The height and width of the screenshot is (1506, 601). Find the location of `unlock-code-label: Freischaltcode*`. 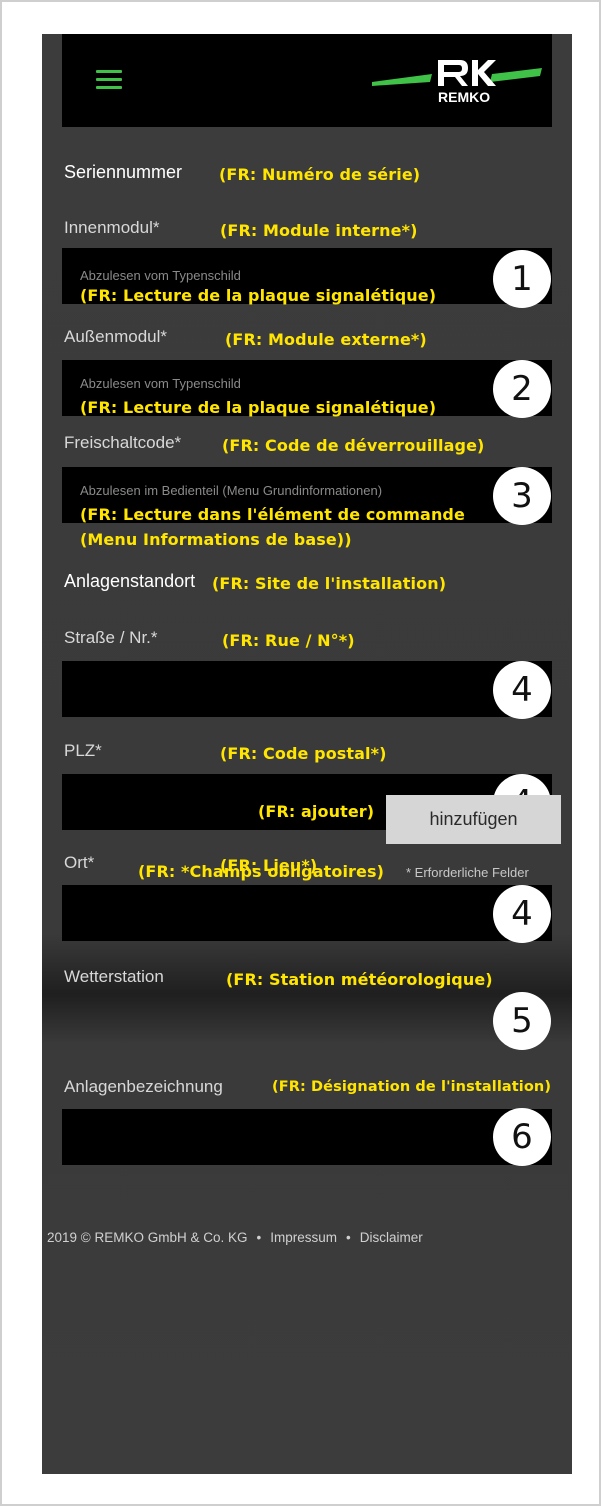

unlock-code-label: Freischaltcode* is located at coordinates (123, 442).